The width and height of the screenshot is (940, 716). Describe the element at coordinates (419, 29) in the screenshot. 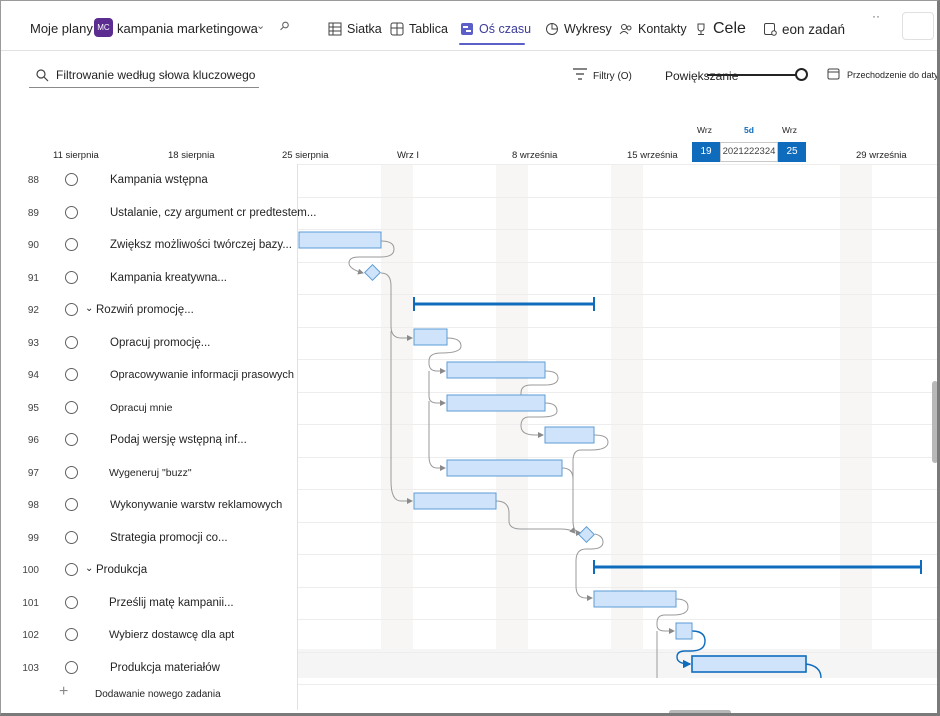

I see `tab-board: Tablica` at that location.